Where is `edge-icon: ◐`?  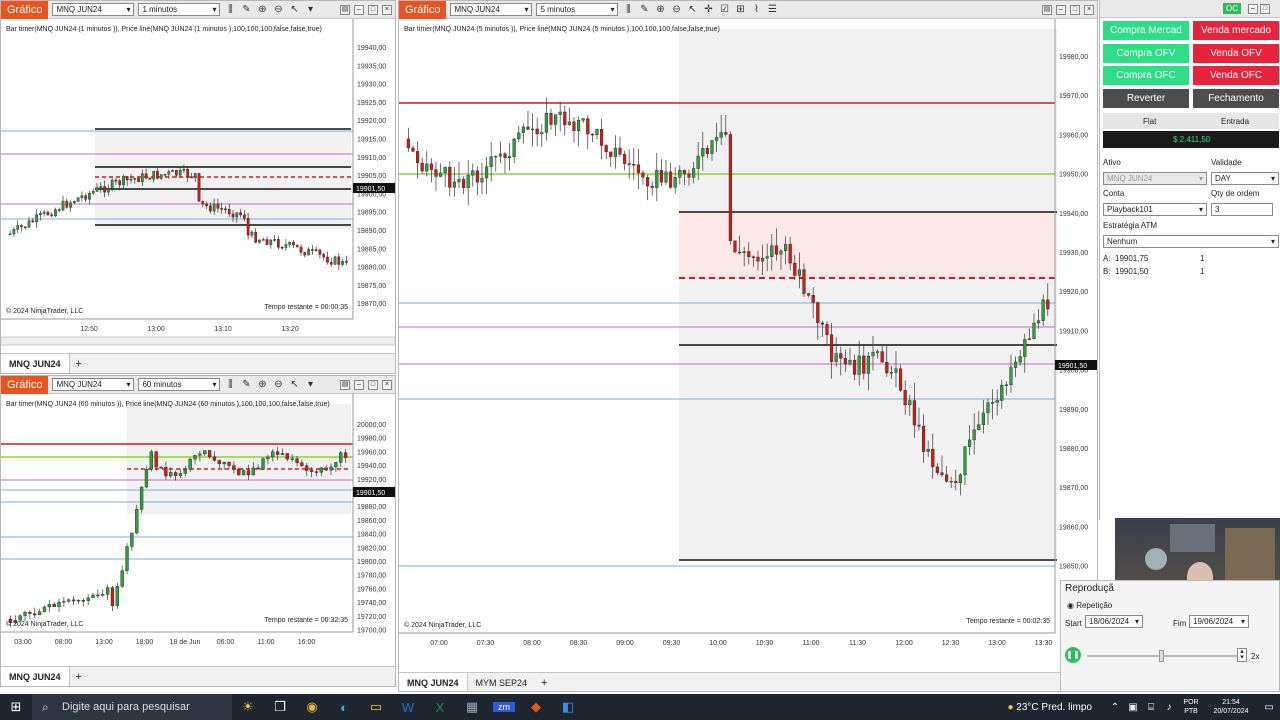 edge-icon: ◐ is located at coordinates (344, 707).